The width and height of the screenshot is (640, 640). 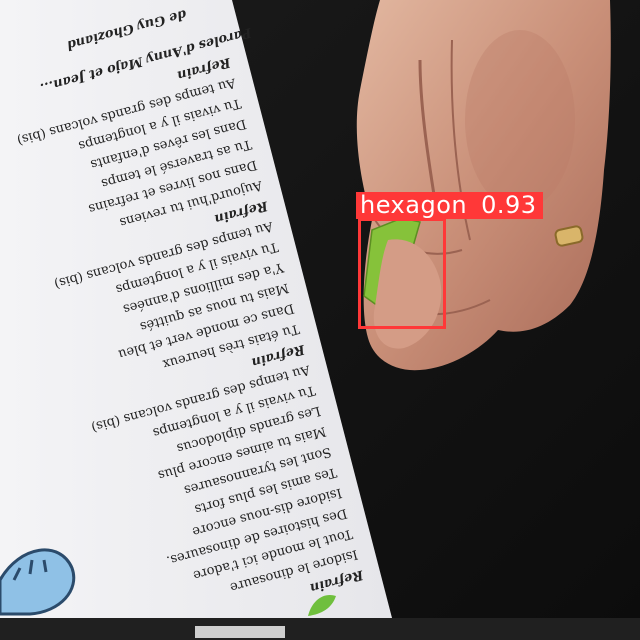 I want to click on bottom-edge, so click(x=320, y=629).